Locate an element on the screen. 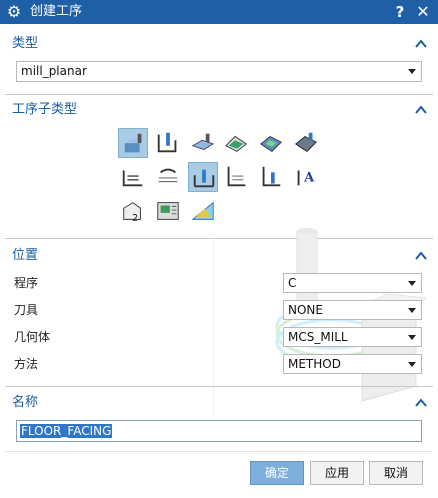 This screenshot has width=438, height=498. method-value: METHOD is located at coordinates (314, 364).